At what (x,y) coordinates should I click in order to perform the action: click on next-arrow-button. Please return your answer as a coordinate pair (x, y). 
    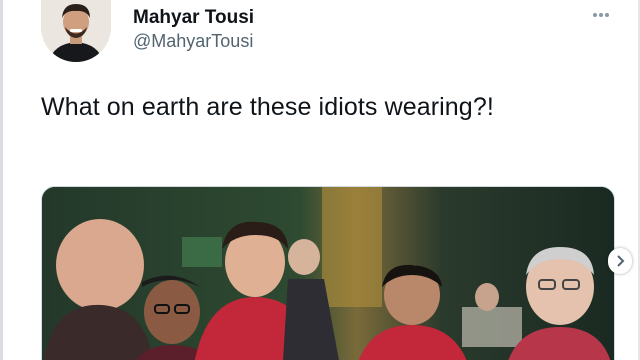
    Looking at the image, I should click on (620, 261).